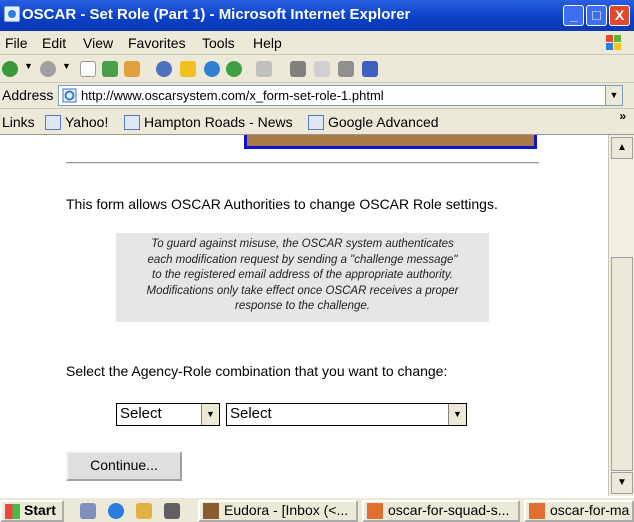 The image size is (634, 522). What do you see at coordinates (251, 413) in the screenshot?
I see `role-select-value: Select` at bounding box center [251, 413].